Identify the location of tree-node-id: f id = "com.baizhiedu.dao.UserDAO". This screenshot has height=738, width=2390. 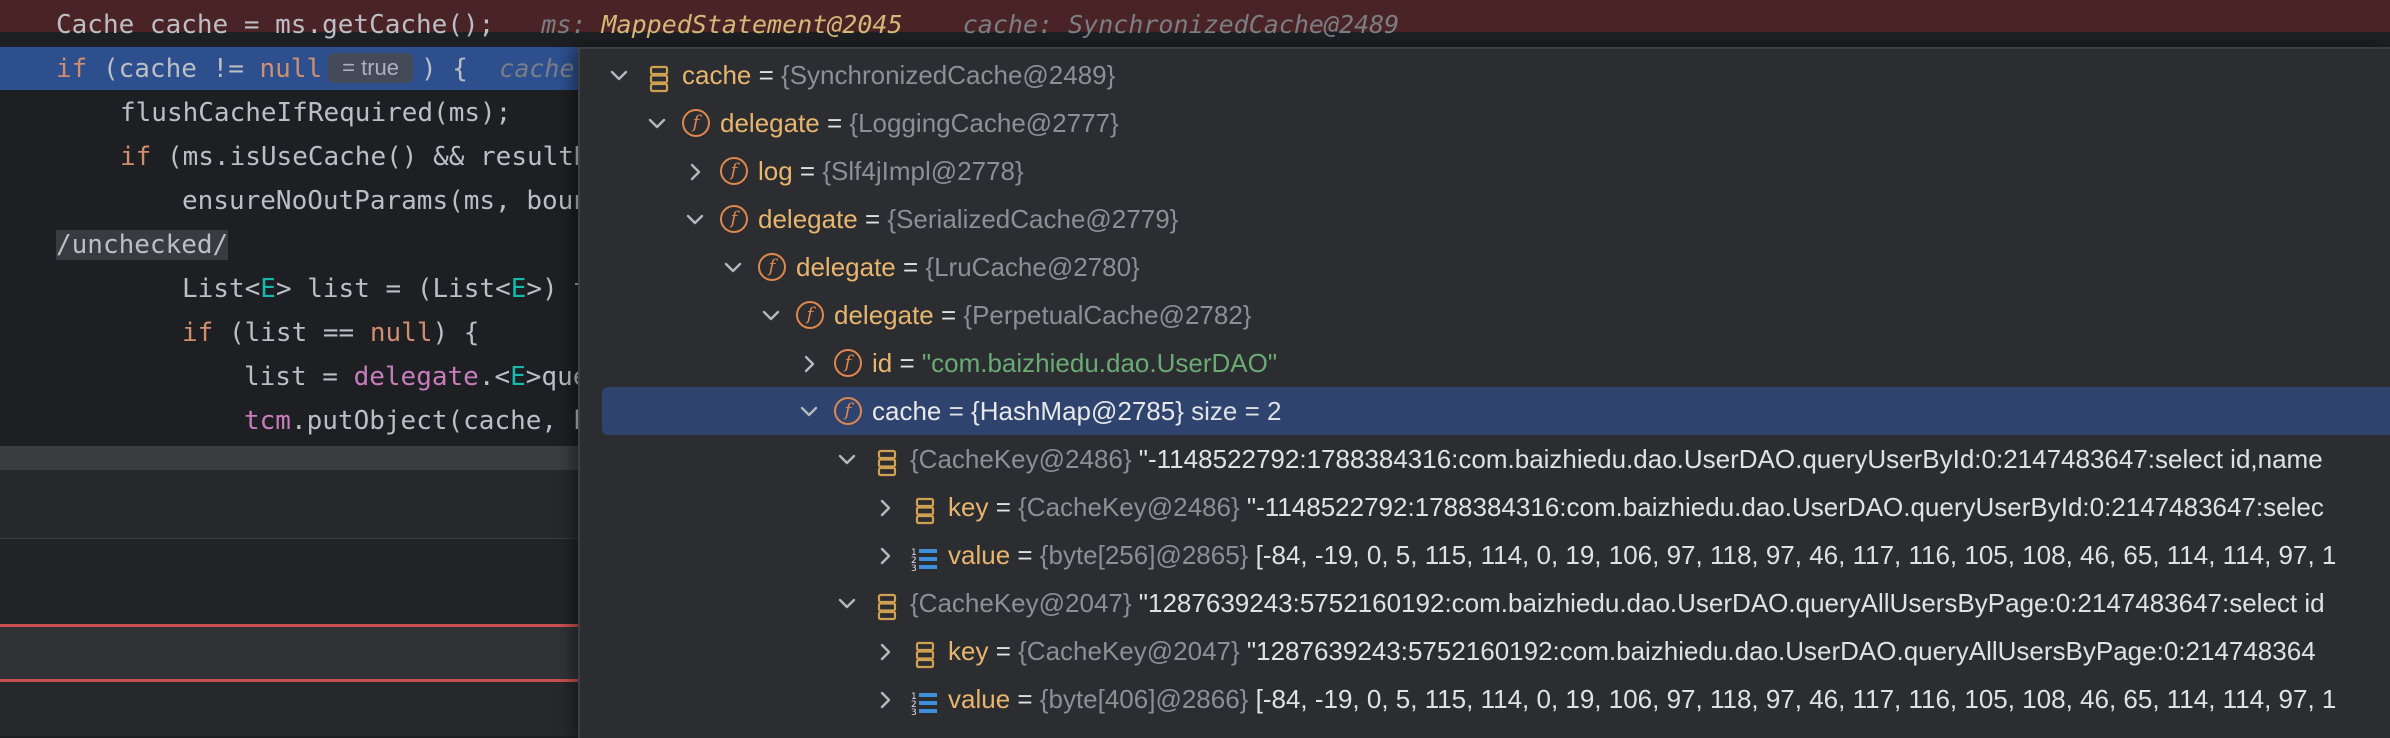
(1485, 363).